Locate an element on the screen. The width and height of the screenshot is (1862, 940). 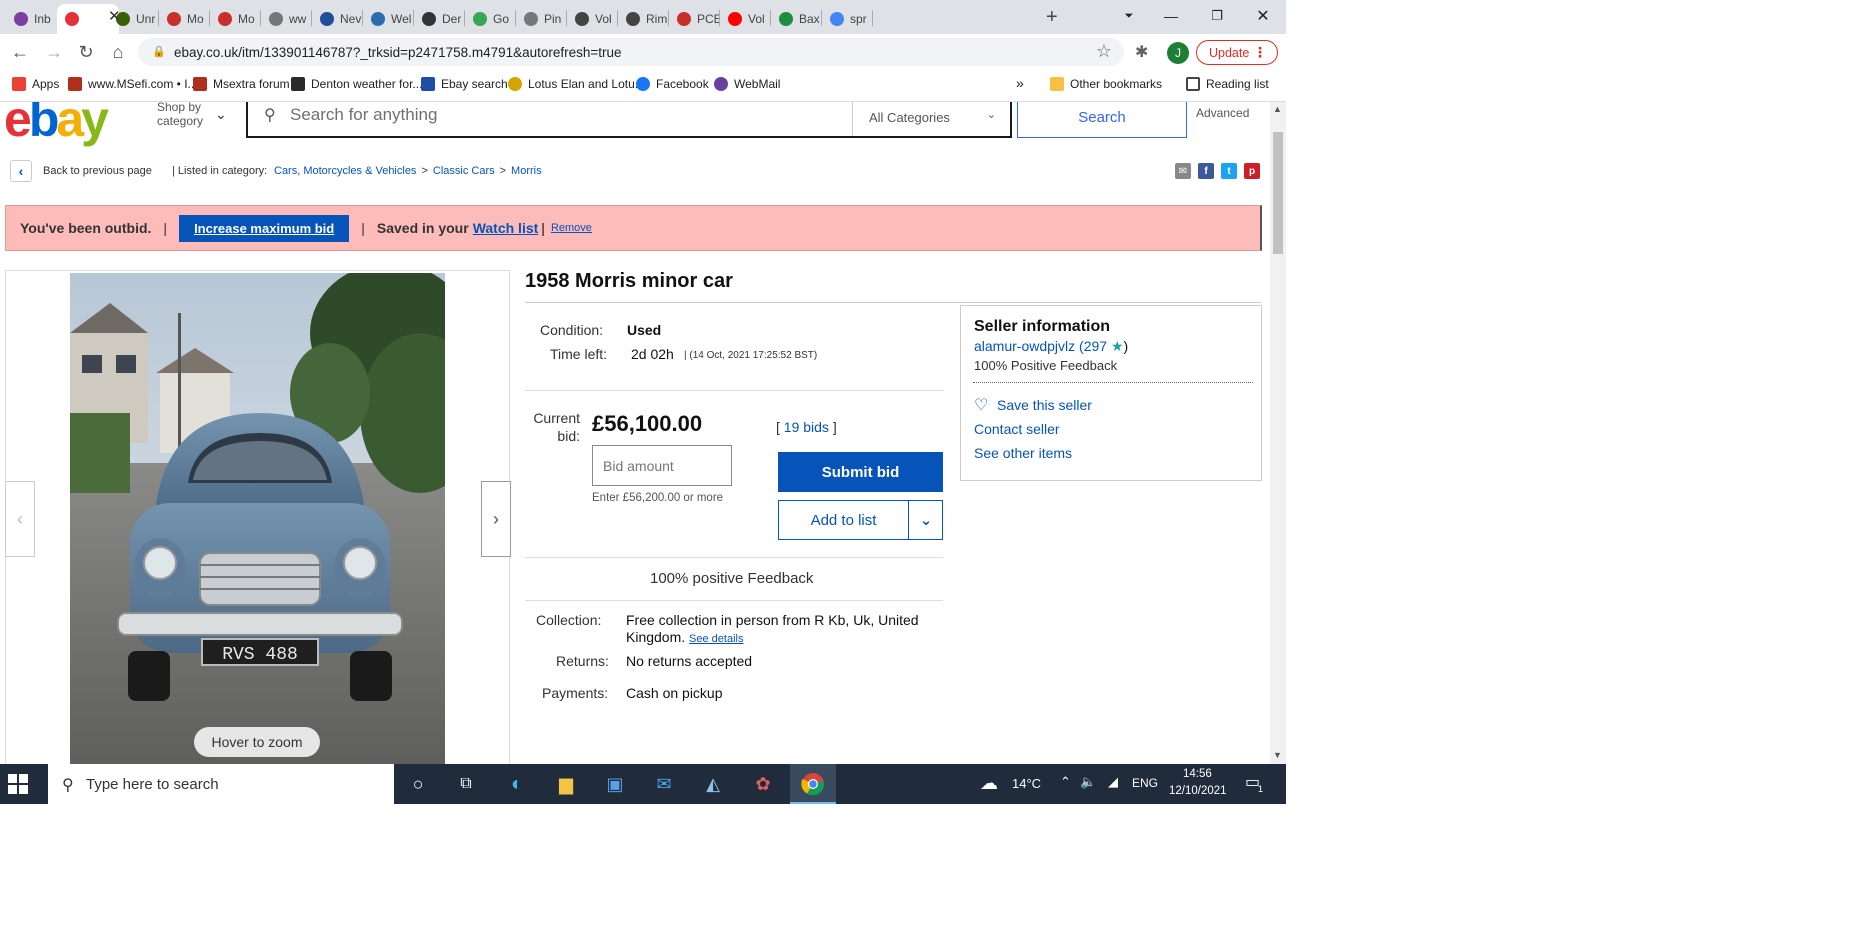
see-details-link: See details is located at coordinates (716, 639).